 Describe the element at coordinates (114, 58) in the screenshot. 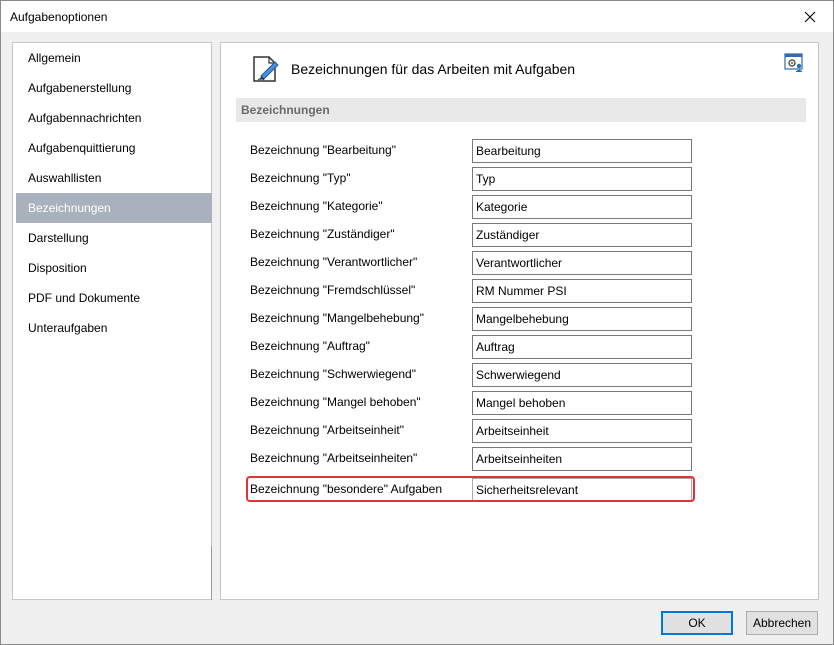

I see `sidebar-item-allgemein: Allgemein` at that location.